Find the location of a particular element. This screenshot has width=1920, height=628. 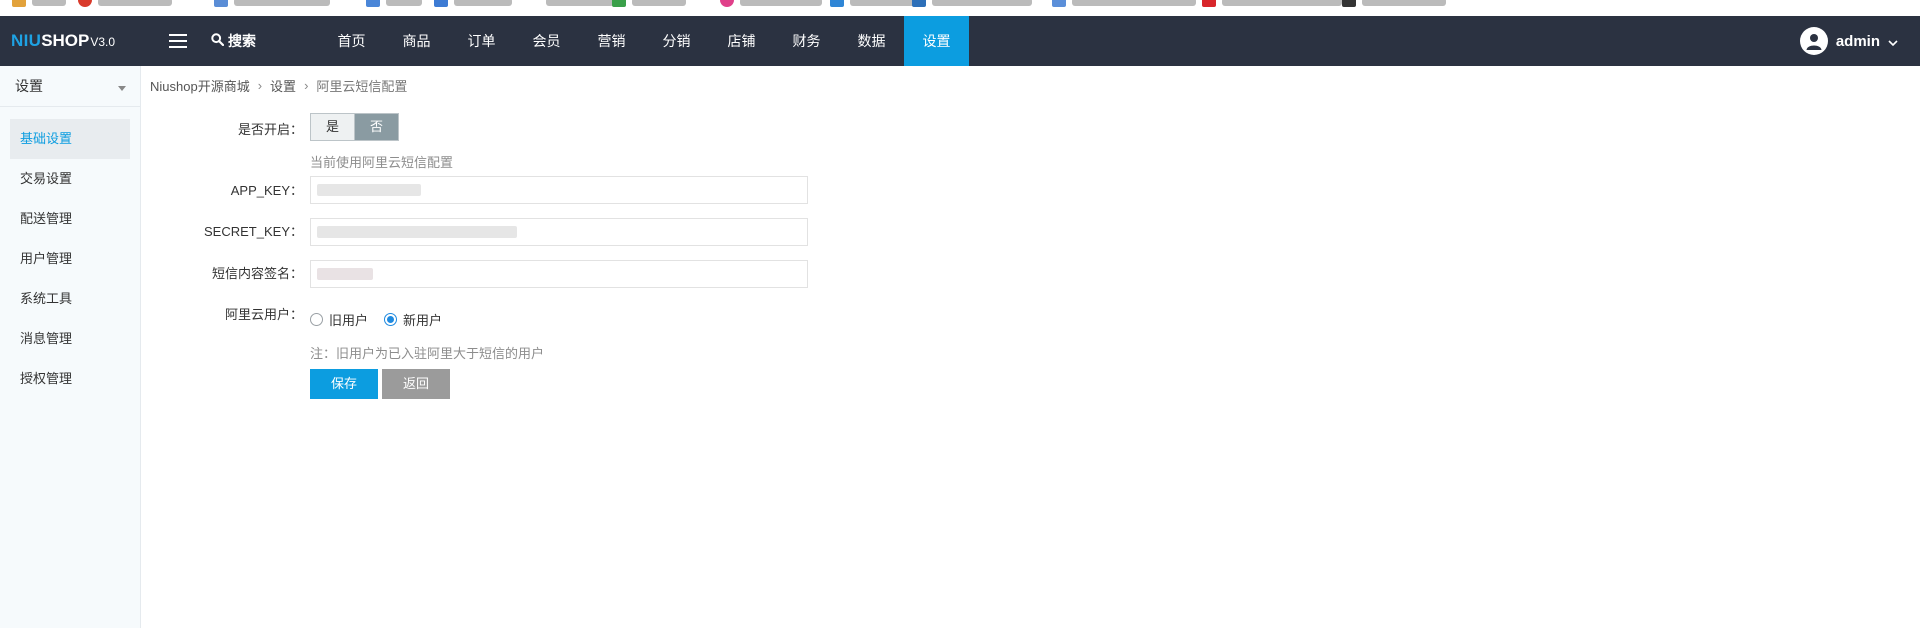

niushop-logo: NIU SHOP V3.0 is located at coordinates (75, 41).